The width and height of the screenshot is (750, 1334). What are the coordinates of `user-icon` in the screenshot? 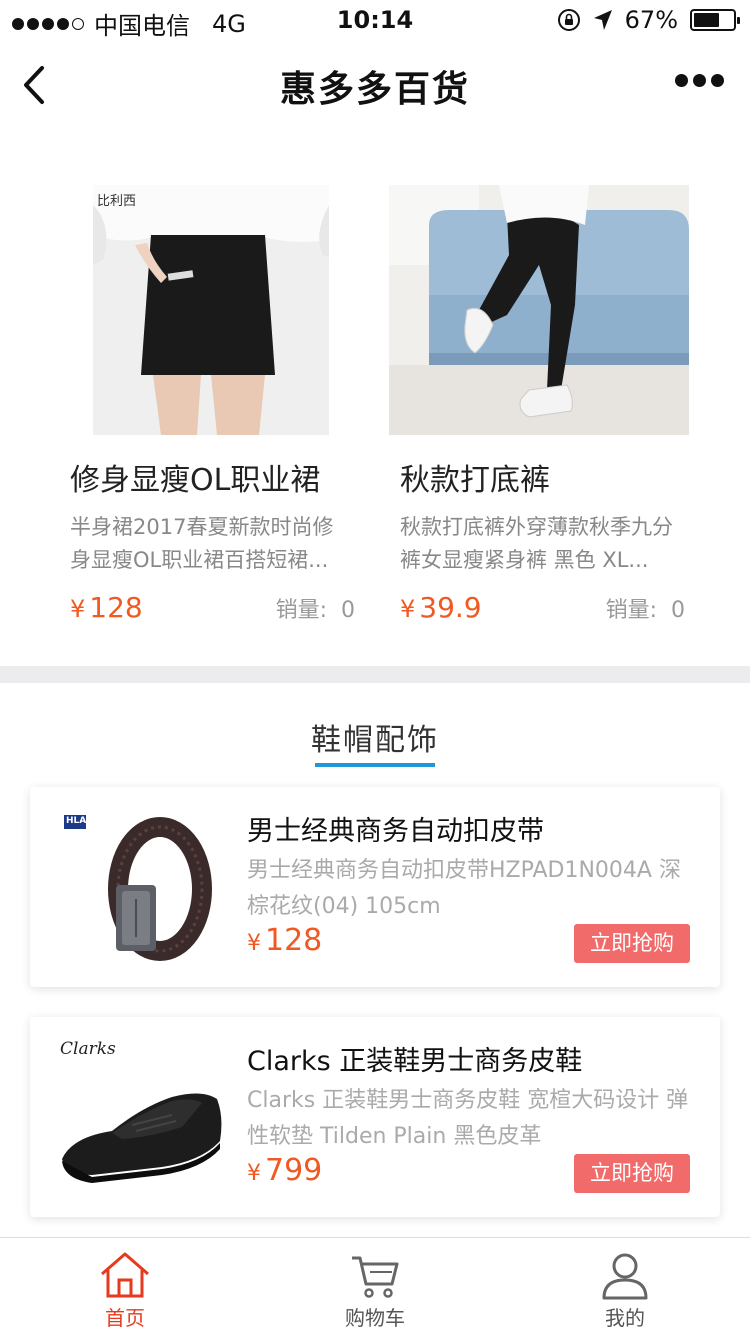 It's located at (625, 1276).